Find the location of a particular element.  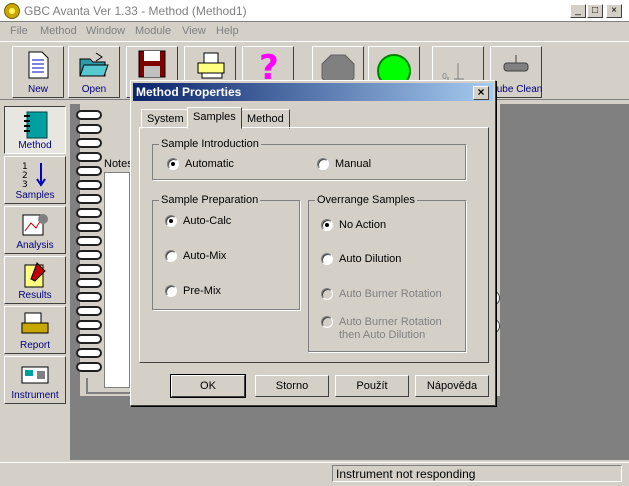

auto-burner-dilution-line1: Auto Burner Rotation is located at coordinates (390, 322).